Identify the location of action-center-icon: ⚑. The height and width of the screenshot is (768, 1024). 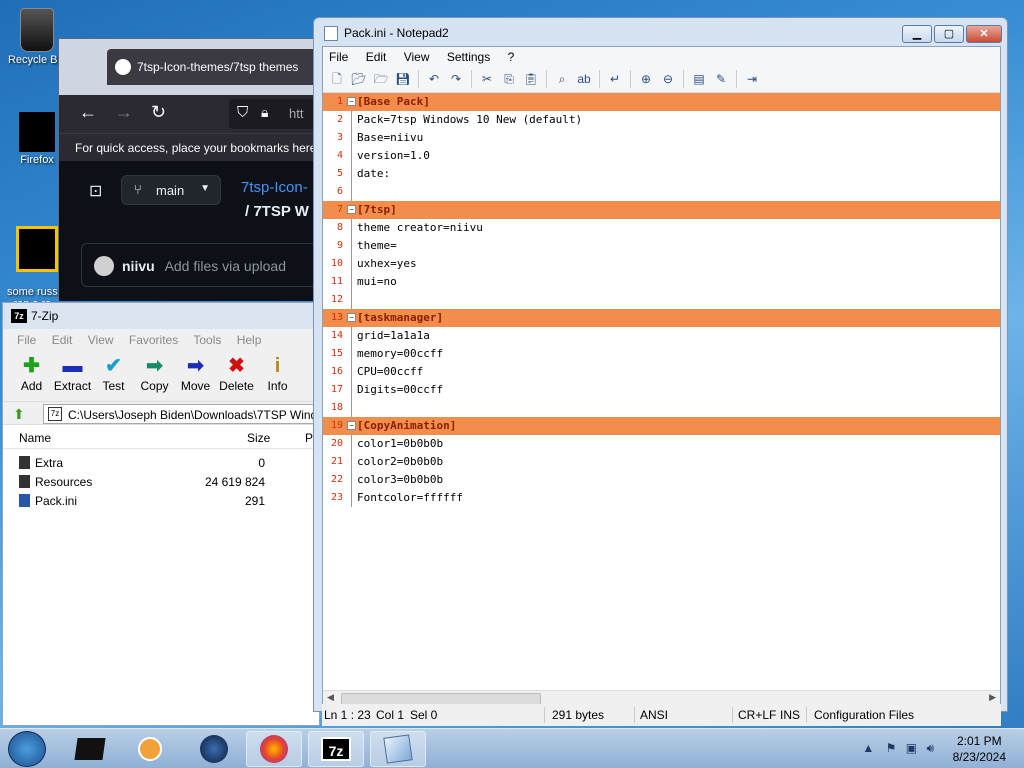
(891, 748).